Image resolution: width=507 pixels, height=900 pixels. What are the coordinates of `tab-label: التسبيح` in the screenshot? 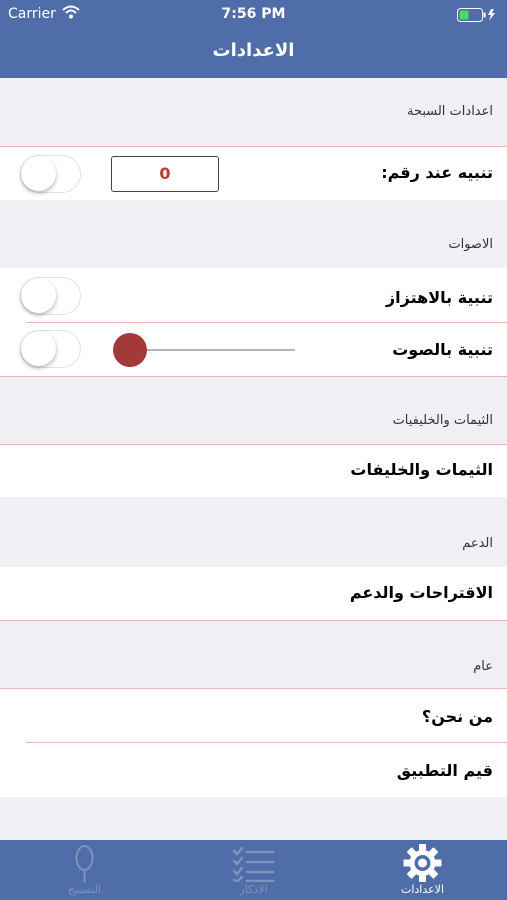 It's located at (84, 889).